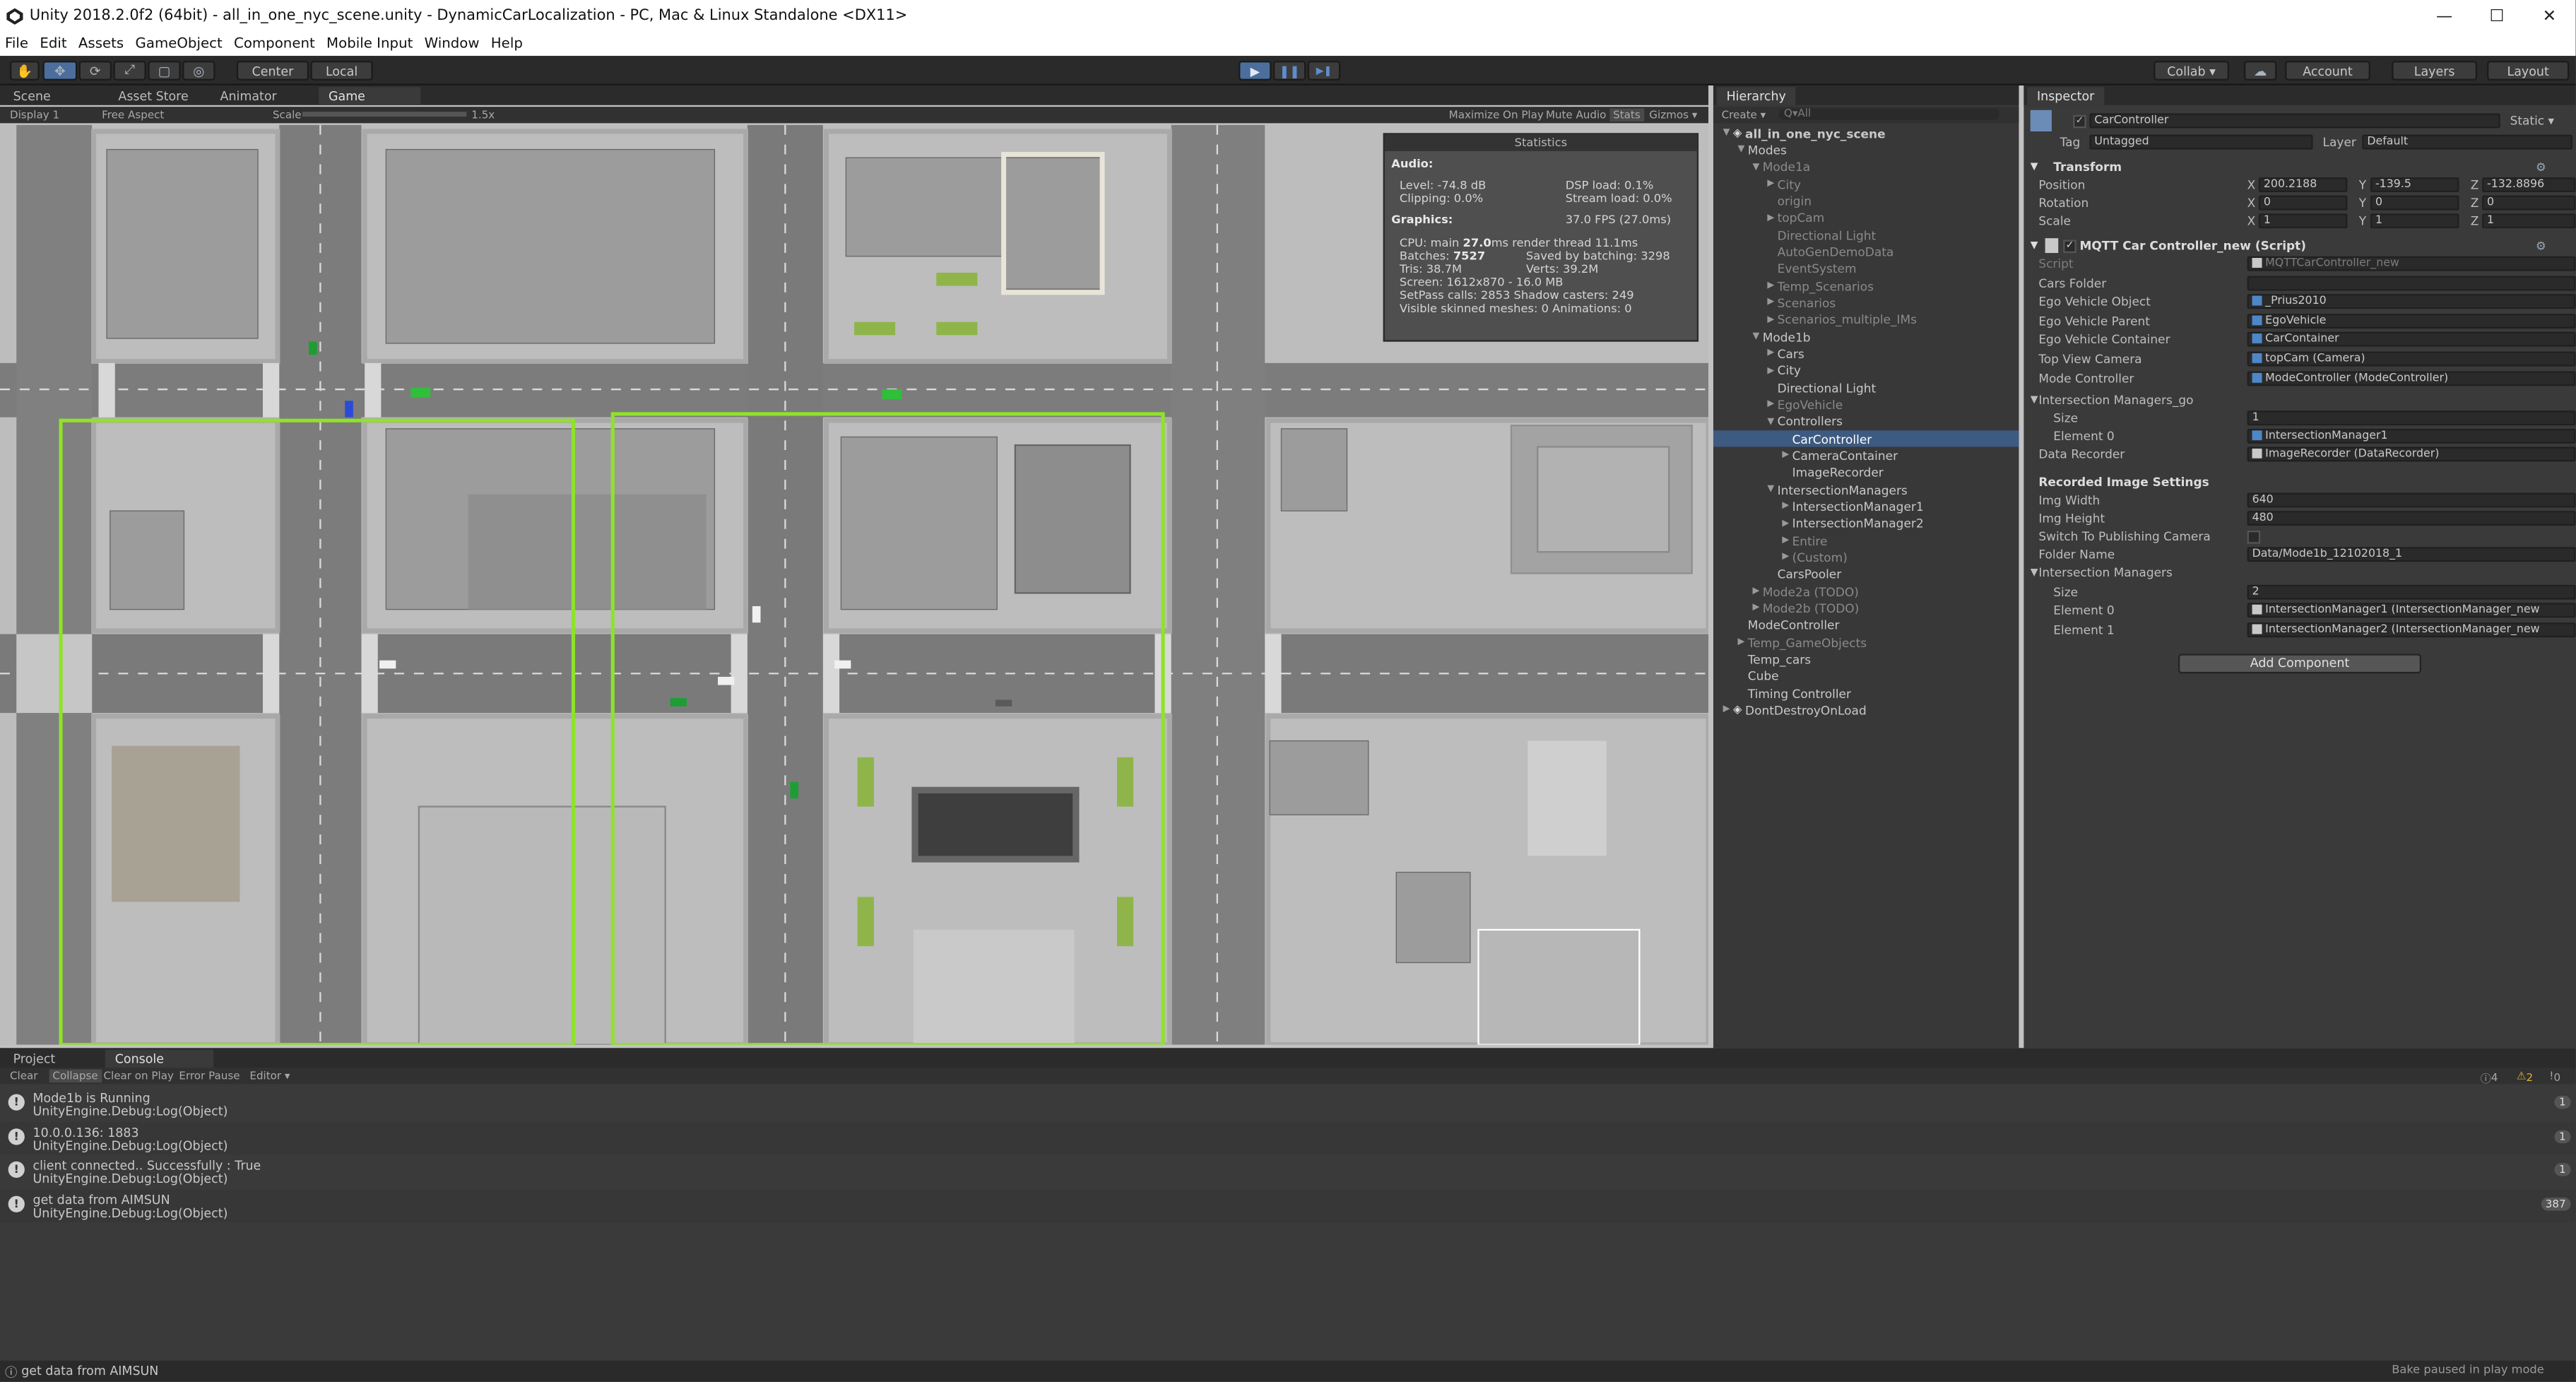 Image resolution: width=2576 pixels, height=1382 pixels. What do you see at coordinates (1866, 303) in the screenshot?
I see `hierarchy-item: ▶ Scenarios` at bounding box center [1866, 303].